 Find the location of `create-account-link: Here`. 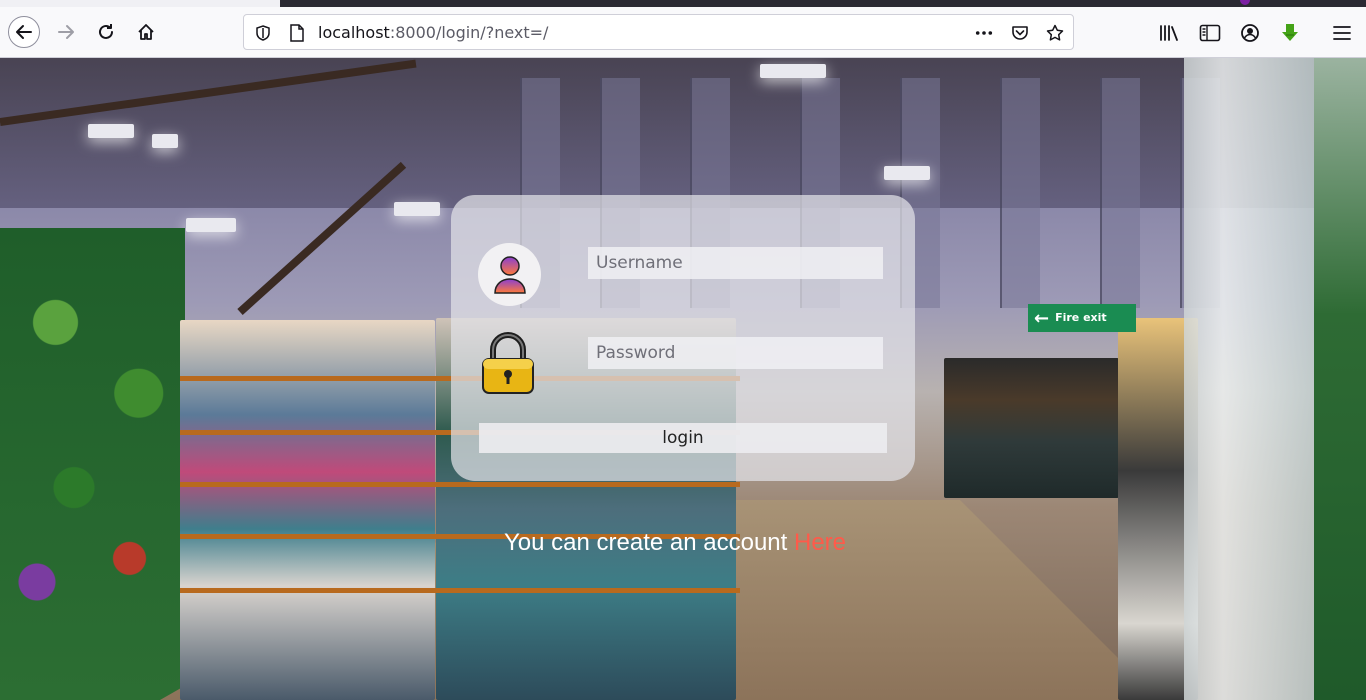

create-account-link: Here is located at coordinates (820, 542).